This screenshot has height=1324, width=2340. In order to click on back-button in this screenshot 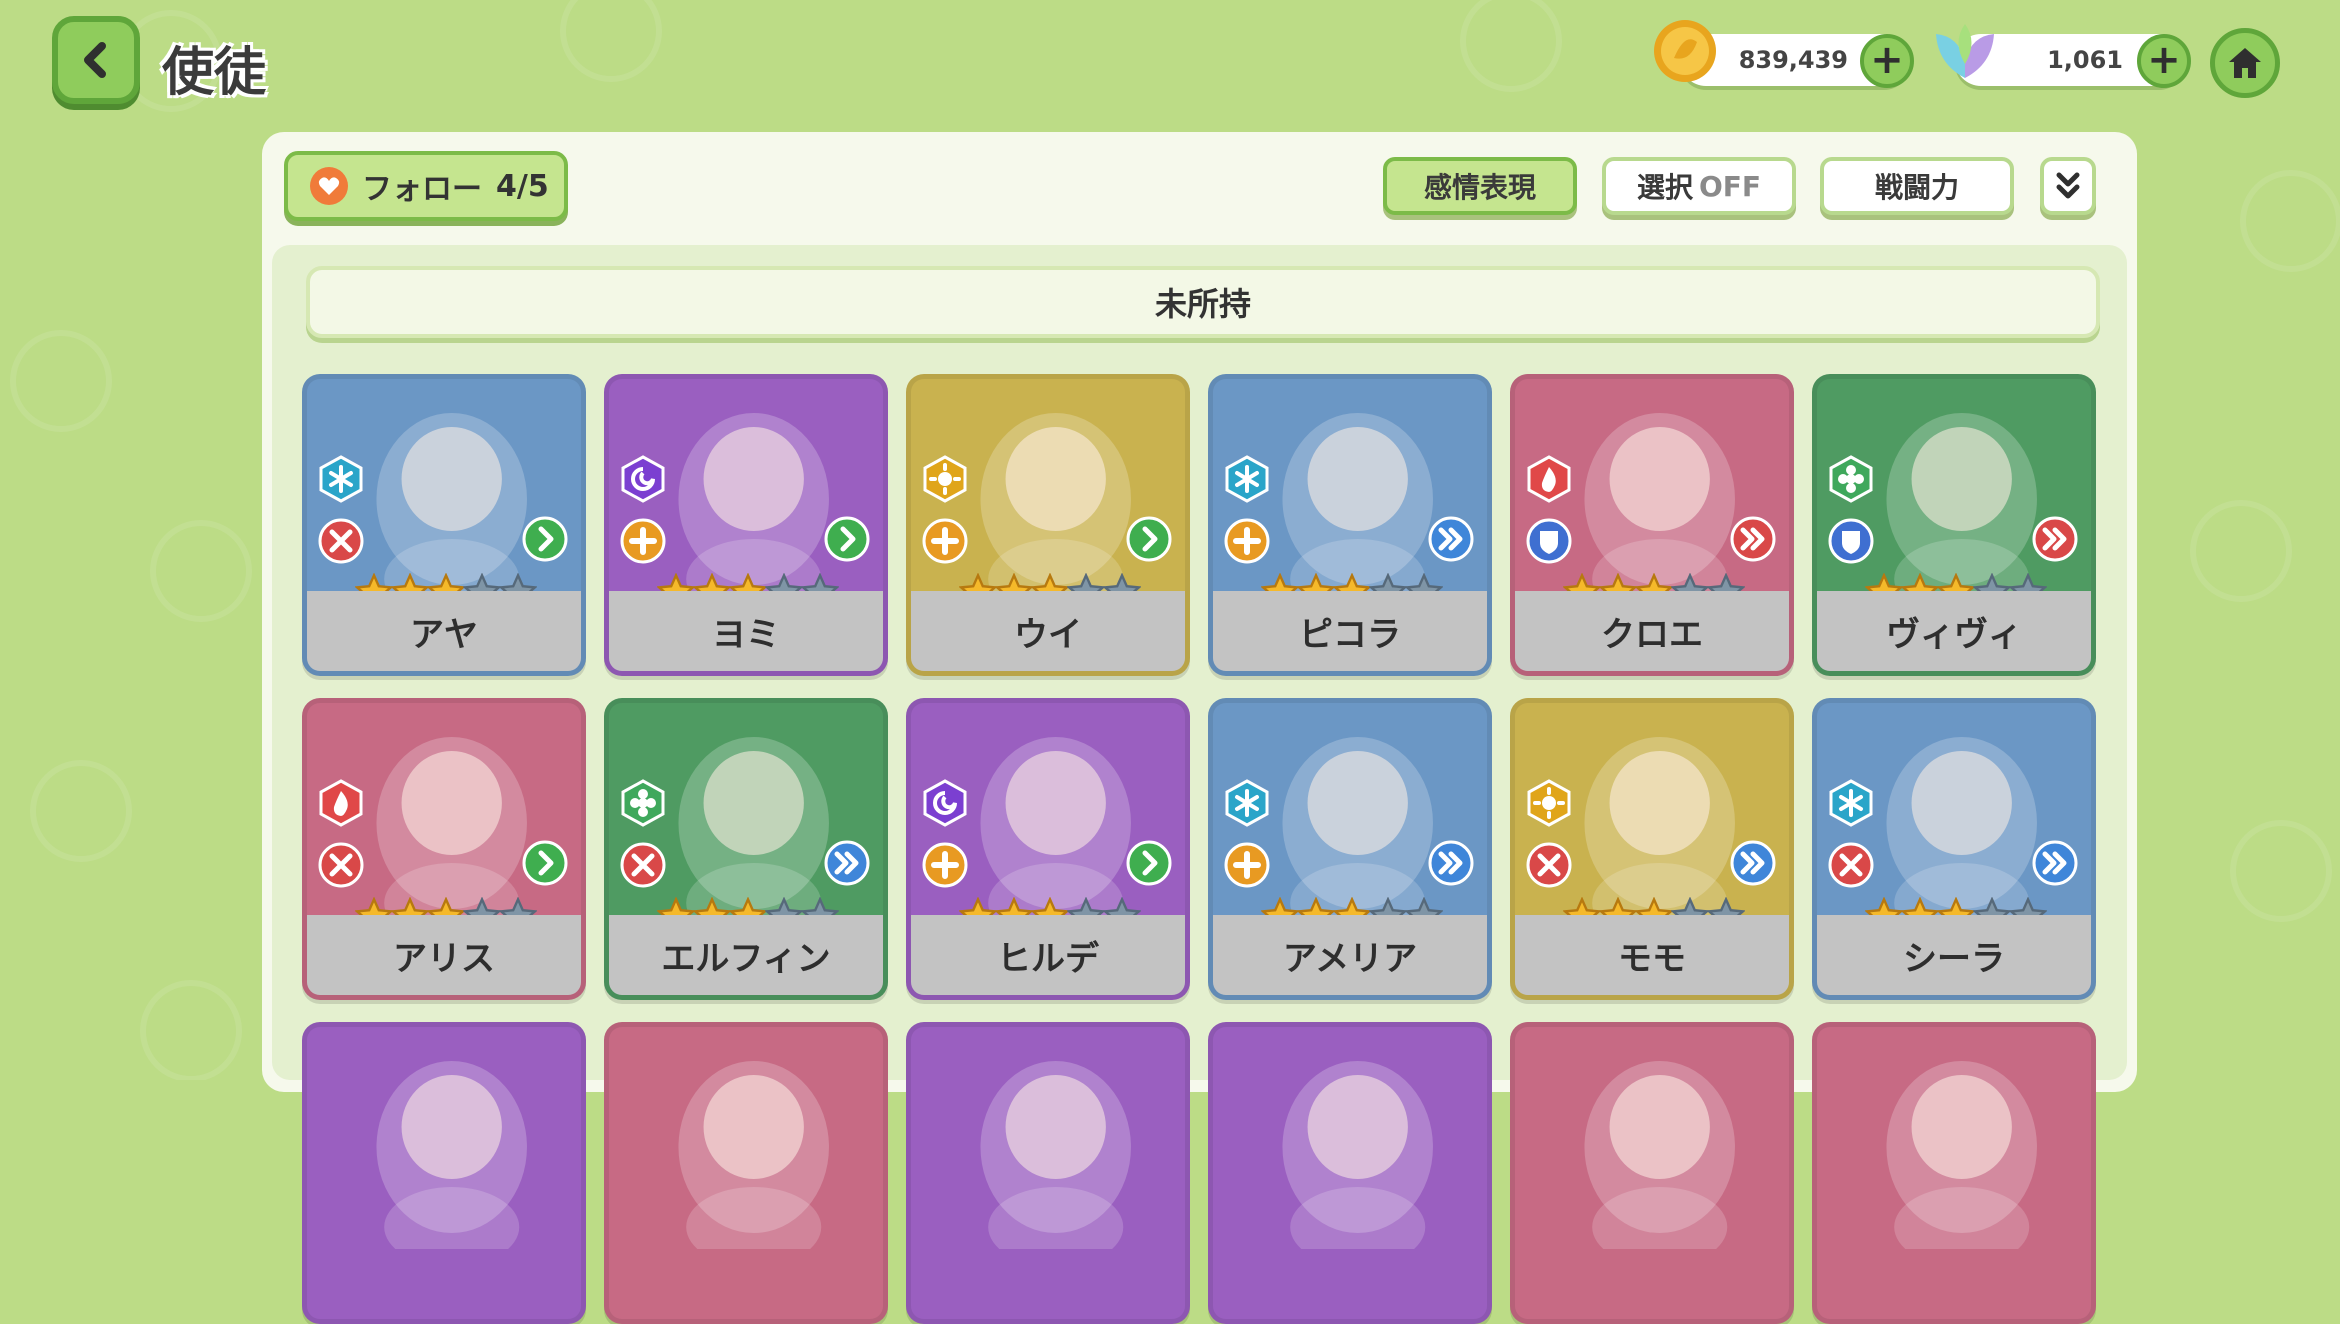, I will do `click(96, 60)`.